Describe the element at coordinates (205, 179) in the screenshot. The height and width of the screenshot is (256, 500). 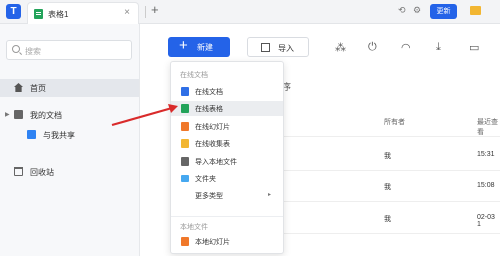
I see `menu-item-label: 文件夹` at that location.